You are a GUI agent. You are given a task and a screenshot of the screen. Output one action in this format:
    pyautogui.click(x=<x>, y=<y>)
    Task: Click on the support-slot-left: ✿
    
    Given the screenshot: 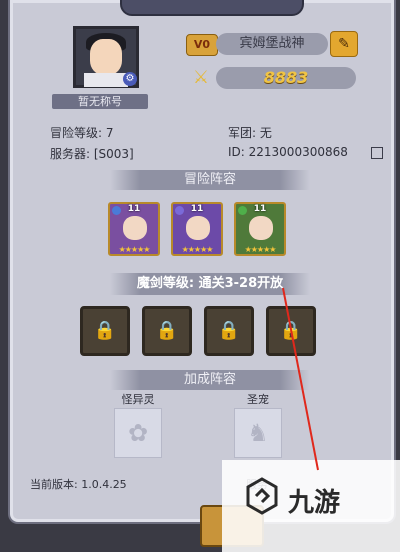 What is the action you would take?
    pyautogui.click(x=138, y=433)
    